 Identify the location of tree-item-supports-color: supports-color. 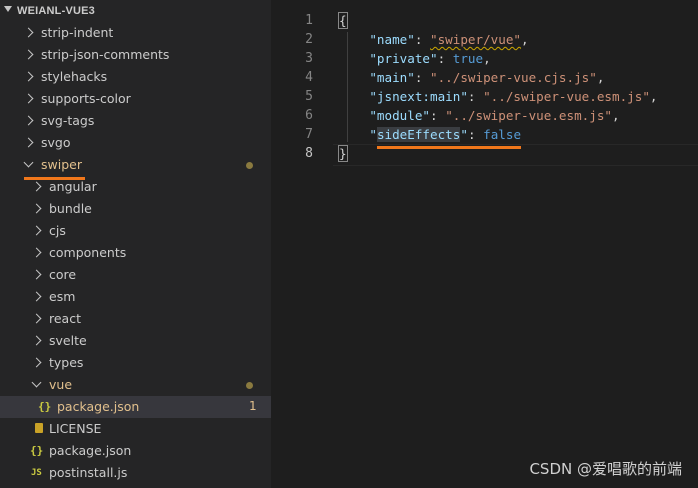
(135, 99).